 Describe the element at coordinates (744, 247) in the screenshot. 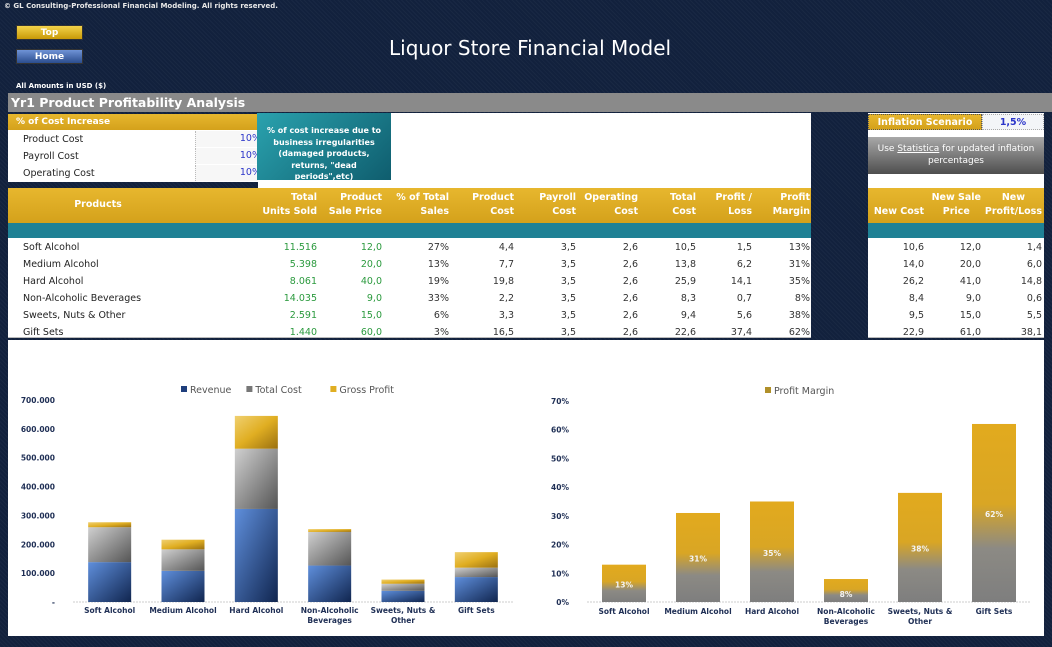

I see `table-cell: 1,5` at that location.